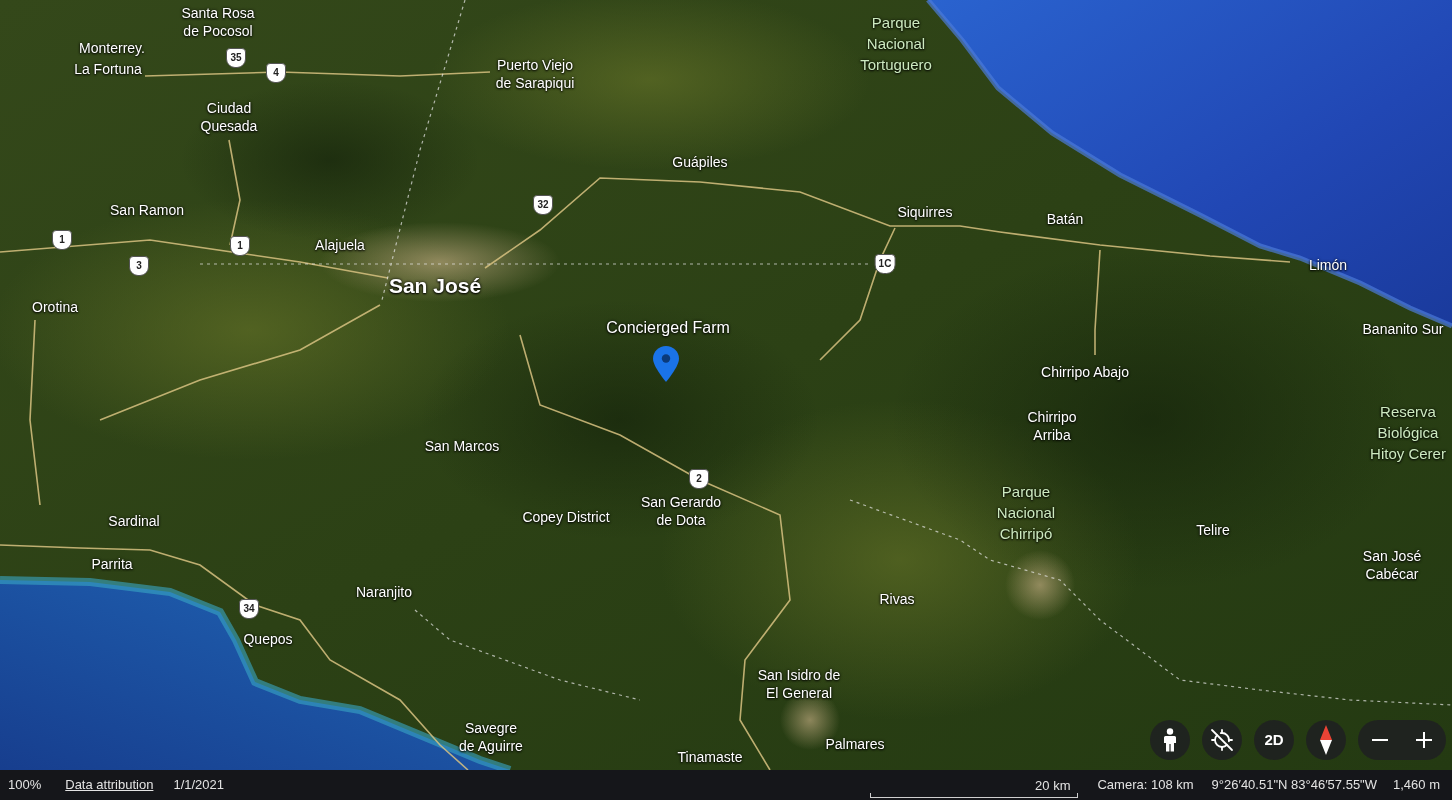  What do you see at coordinates (1403, 329) in the screenshot?
I see `place-label: Bananito Sur` at bounding box center [1403, 329].